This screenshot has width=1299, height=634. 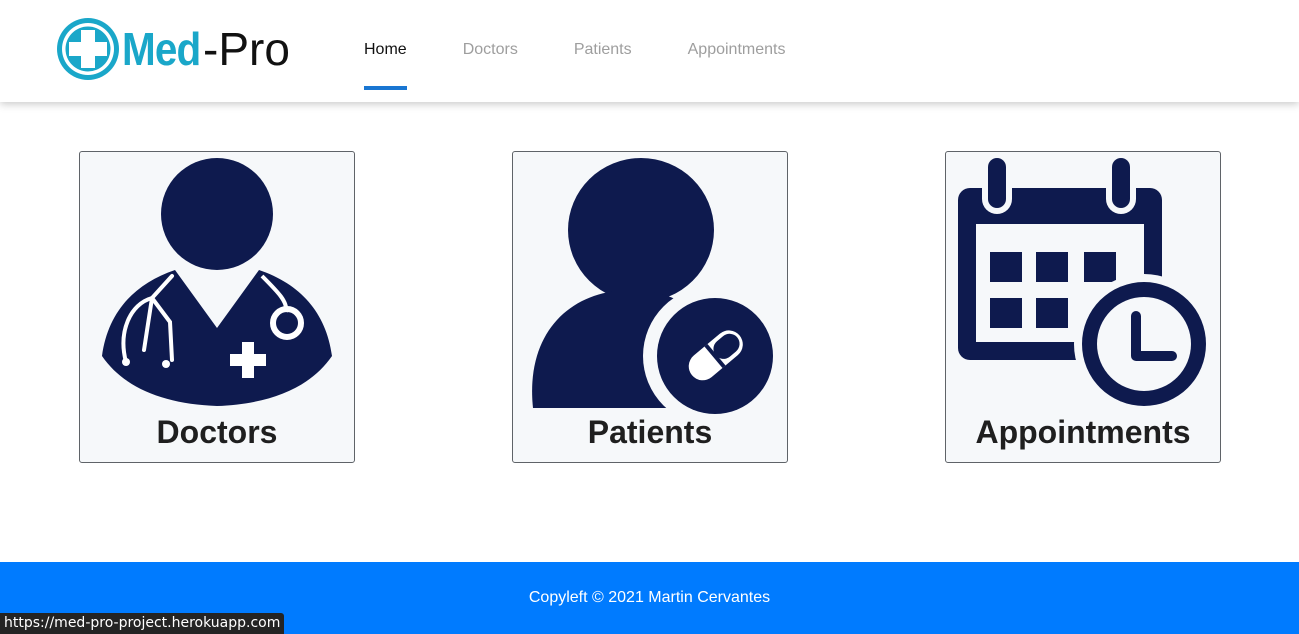 I want to click on active-tab-indicator, so click(x=385, y=88).